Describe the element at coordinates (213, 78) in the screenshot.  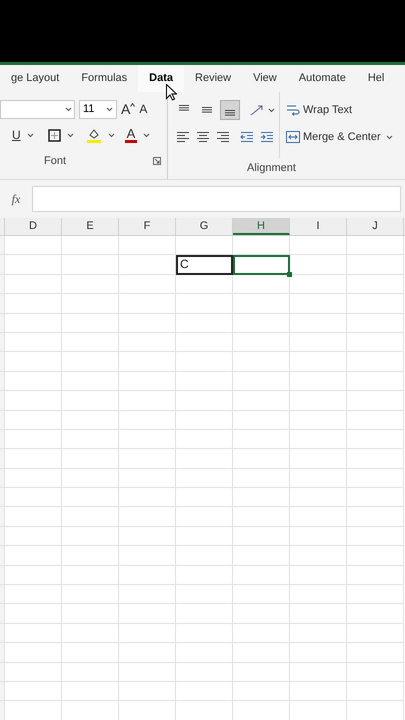
I see `ribbon-tab: Review` at that location.